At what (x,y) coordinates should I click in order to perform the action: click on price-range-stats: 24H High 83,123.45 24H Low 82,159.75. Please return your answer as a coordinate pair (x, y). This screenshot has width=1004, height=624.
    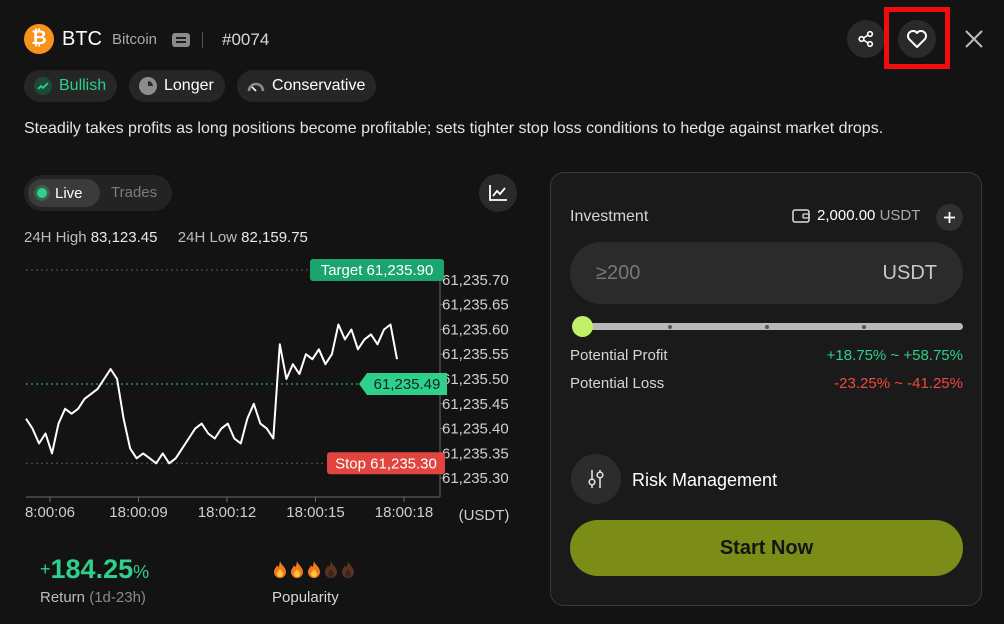
    Looking at the image, I should click on (166, 237).